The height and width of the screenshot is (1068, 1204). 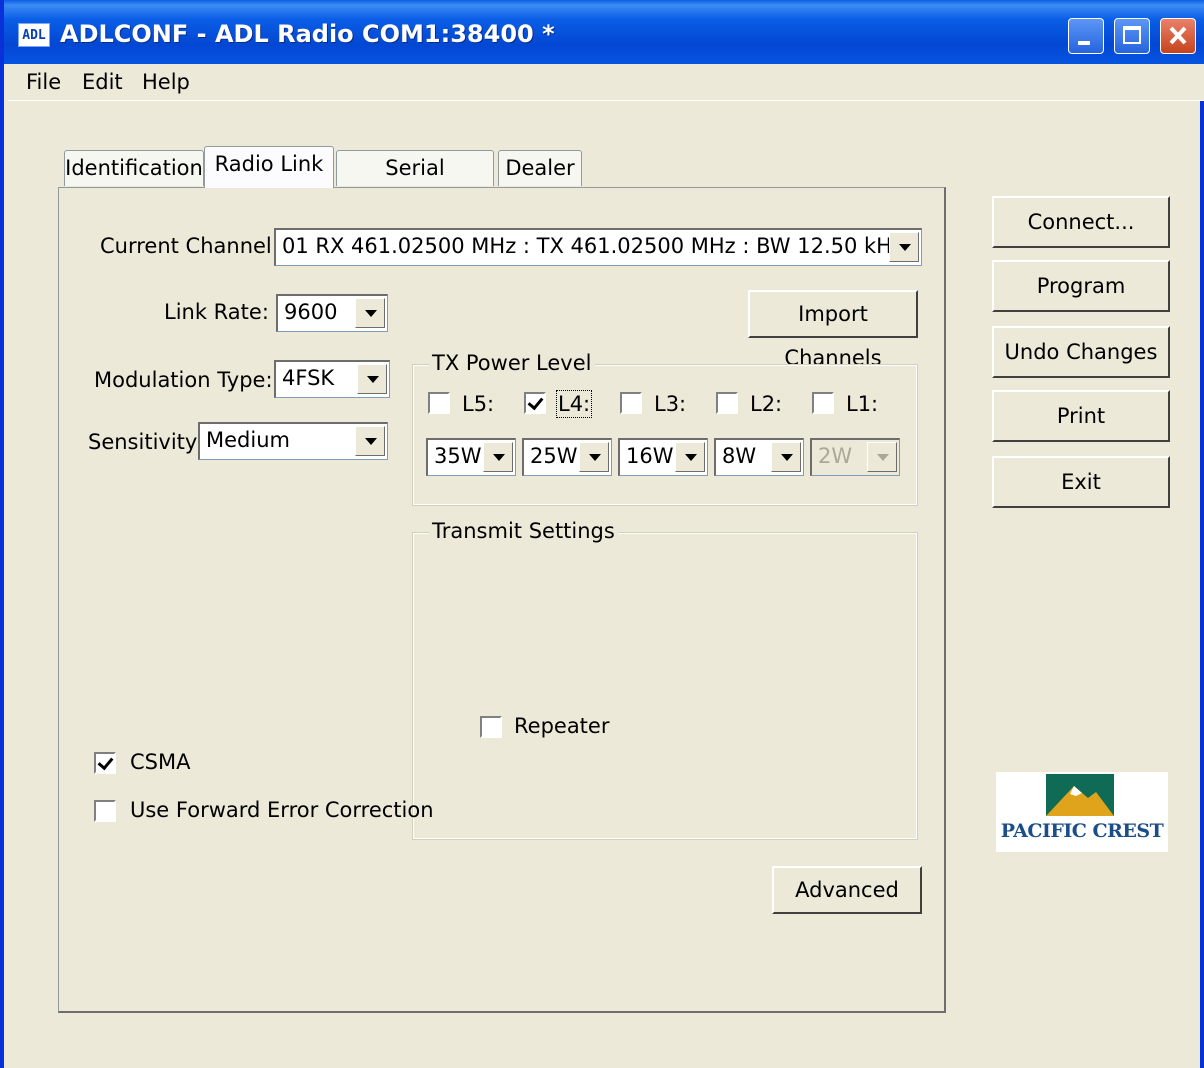 What do you see at coordinates (523, 531) in the screenshot?
I see `transmit-settings-title: Transmit Settings` at bounding box center [523, 531].